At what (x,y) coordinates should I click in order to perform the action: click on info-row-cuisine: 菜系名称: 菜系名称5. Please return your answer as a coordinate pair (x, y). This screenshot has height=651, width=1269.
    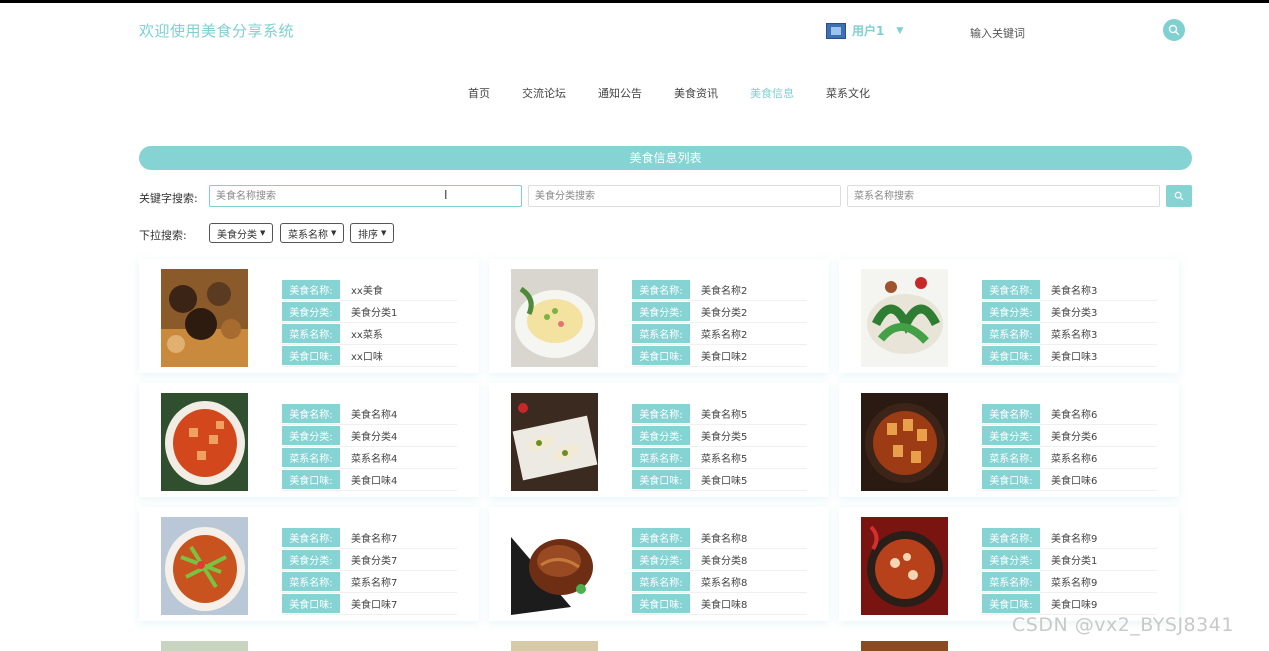
    Looking at the image, I should click on (719, 458).